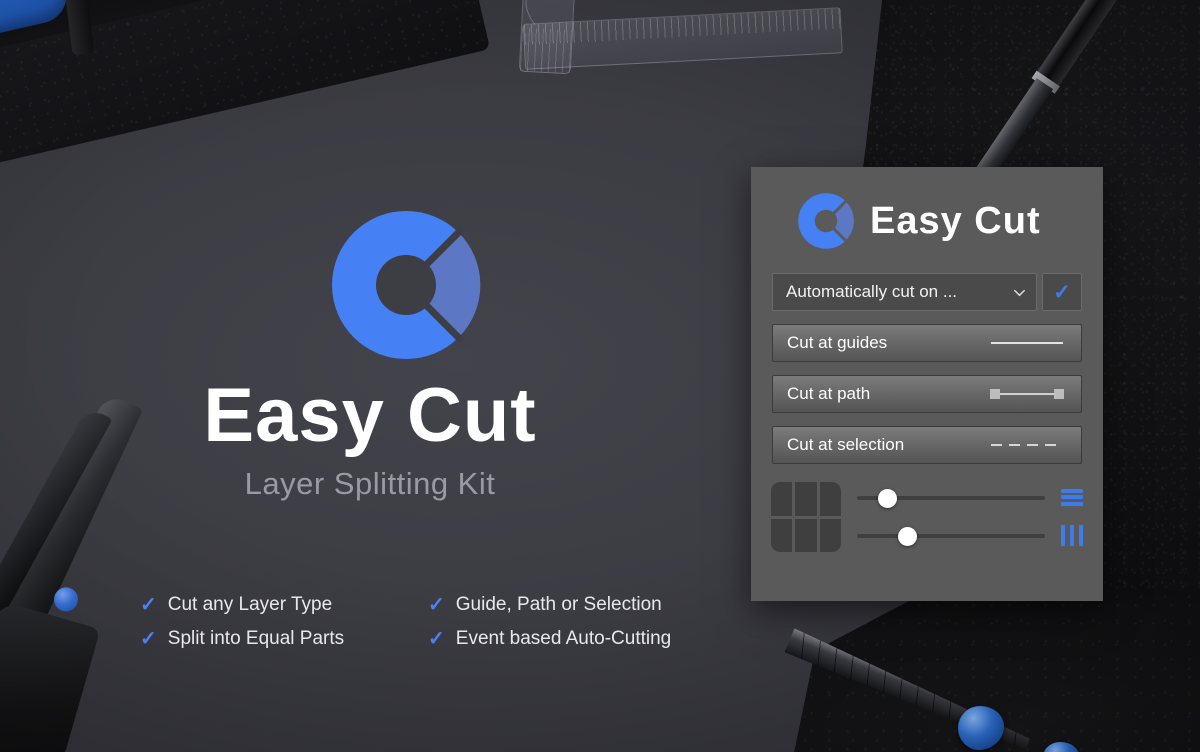  What do you see at coordinates (558, 604) in the screenshot?
I see `feature-label: Guide, Path or Selection` at bounding box center [558, 604].